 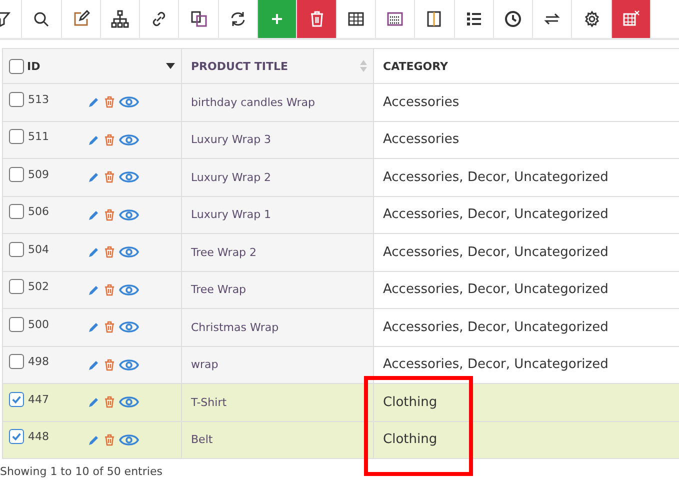 What do you see at coordinates (237, 19) in the screenshot?
I see `refresh-icon` at bounding box center [237, 19].